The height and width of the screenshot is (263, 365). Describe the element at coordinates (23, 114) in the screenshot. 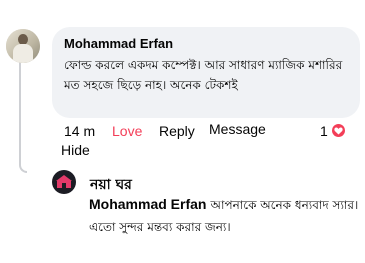

I see `thread-connector-line` at that location.